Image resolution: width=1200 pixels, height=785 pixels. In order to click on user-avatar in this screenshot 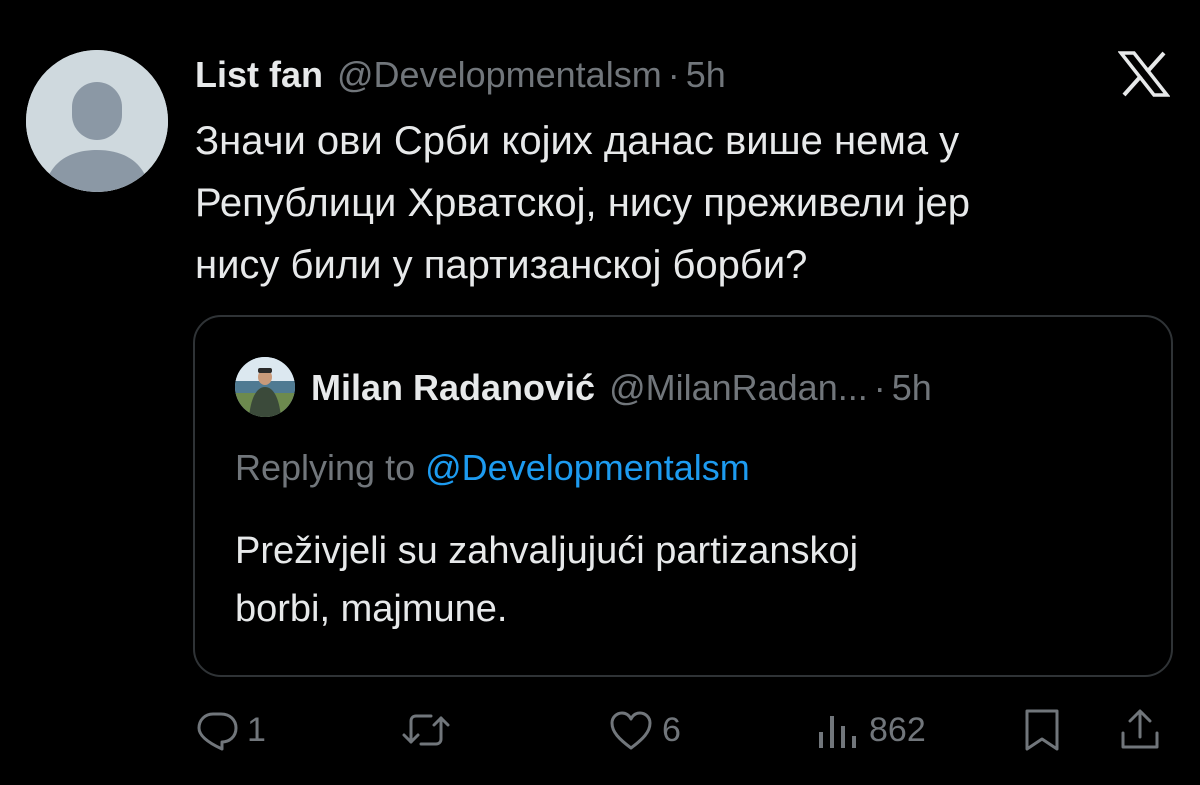, I will do `click(97, 121)`.